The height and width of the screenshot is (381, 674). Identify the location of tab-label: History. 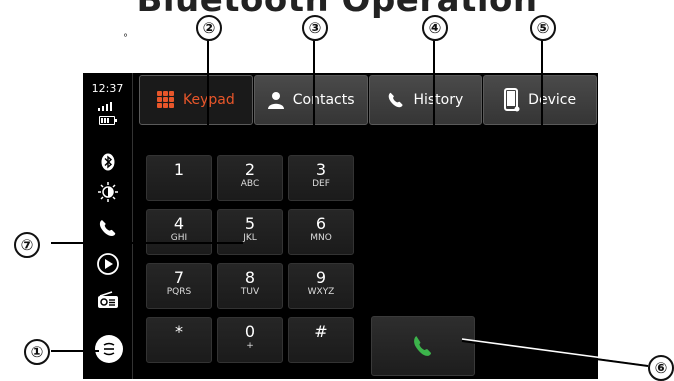
(438, 100).